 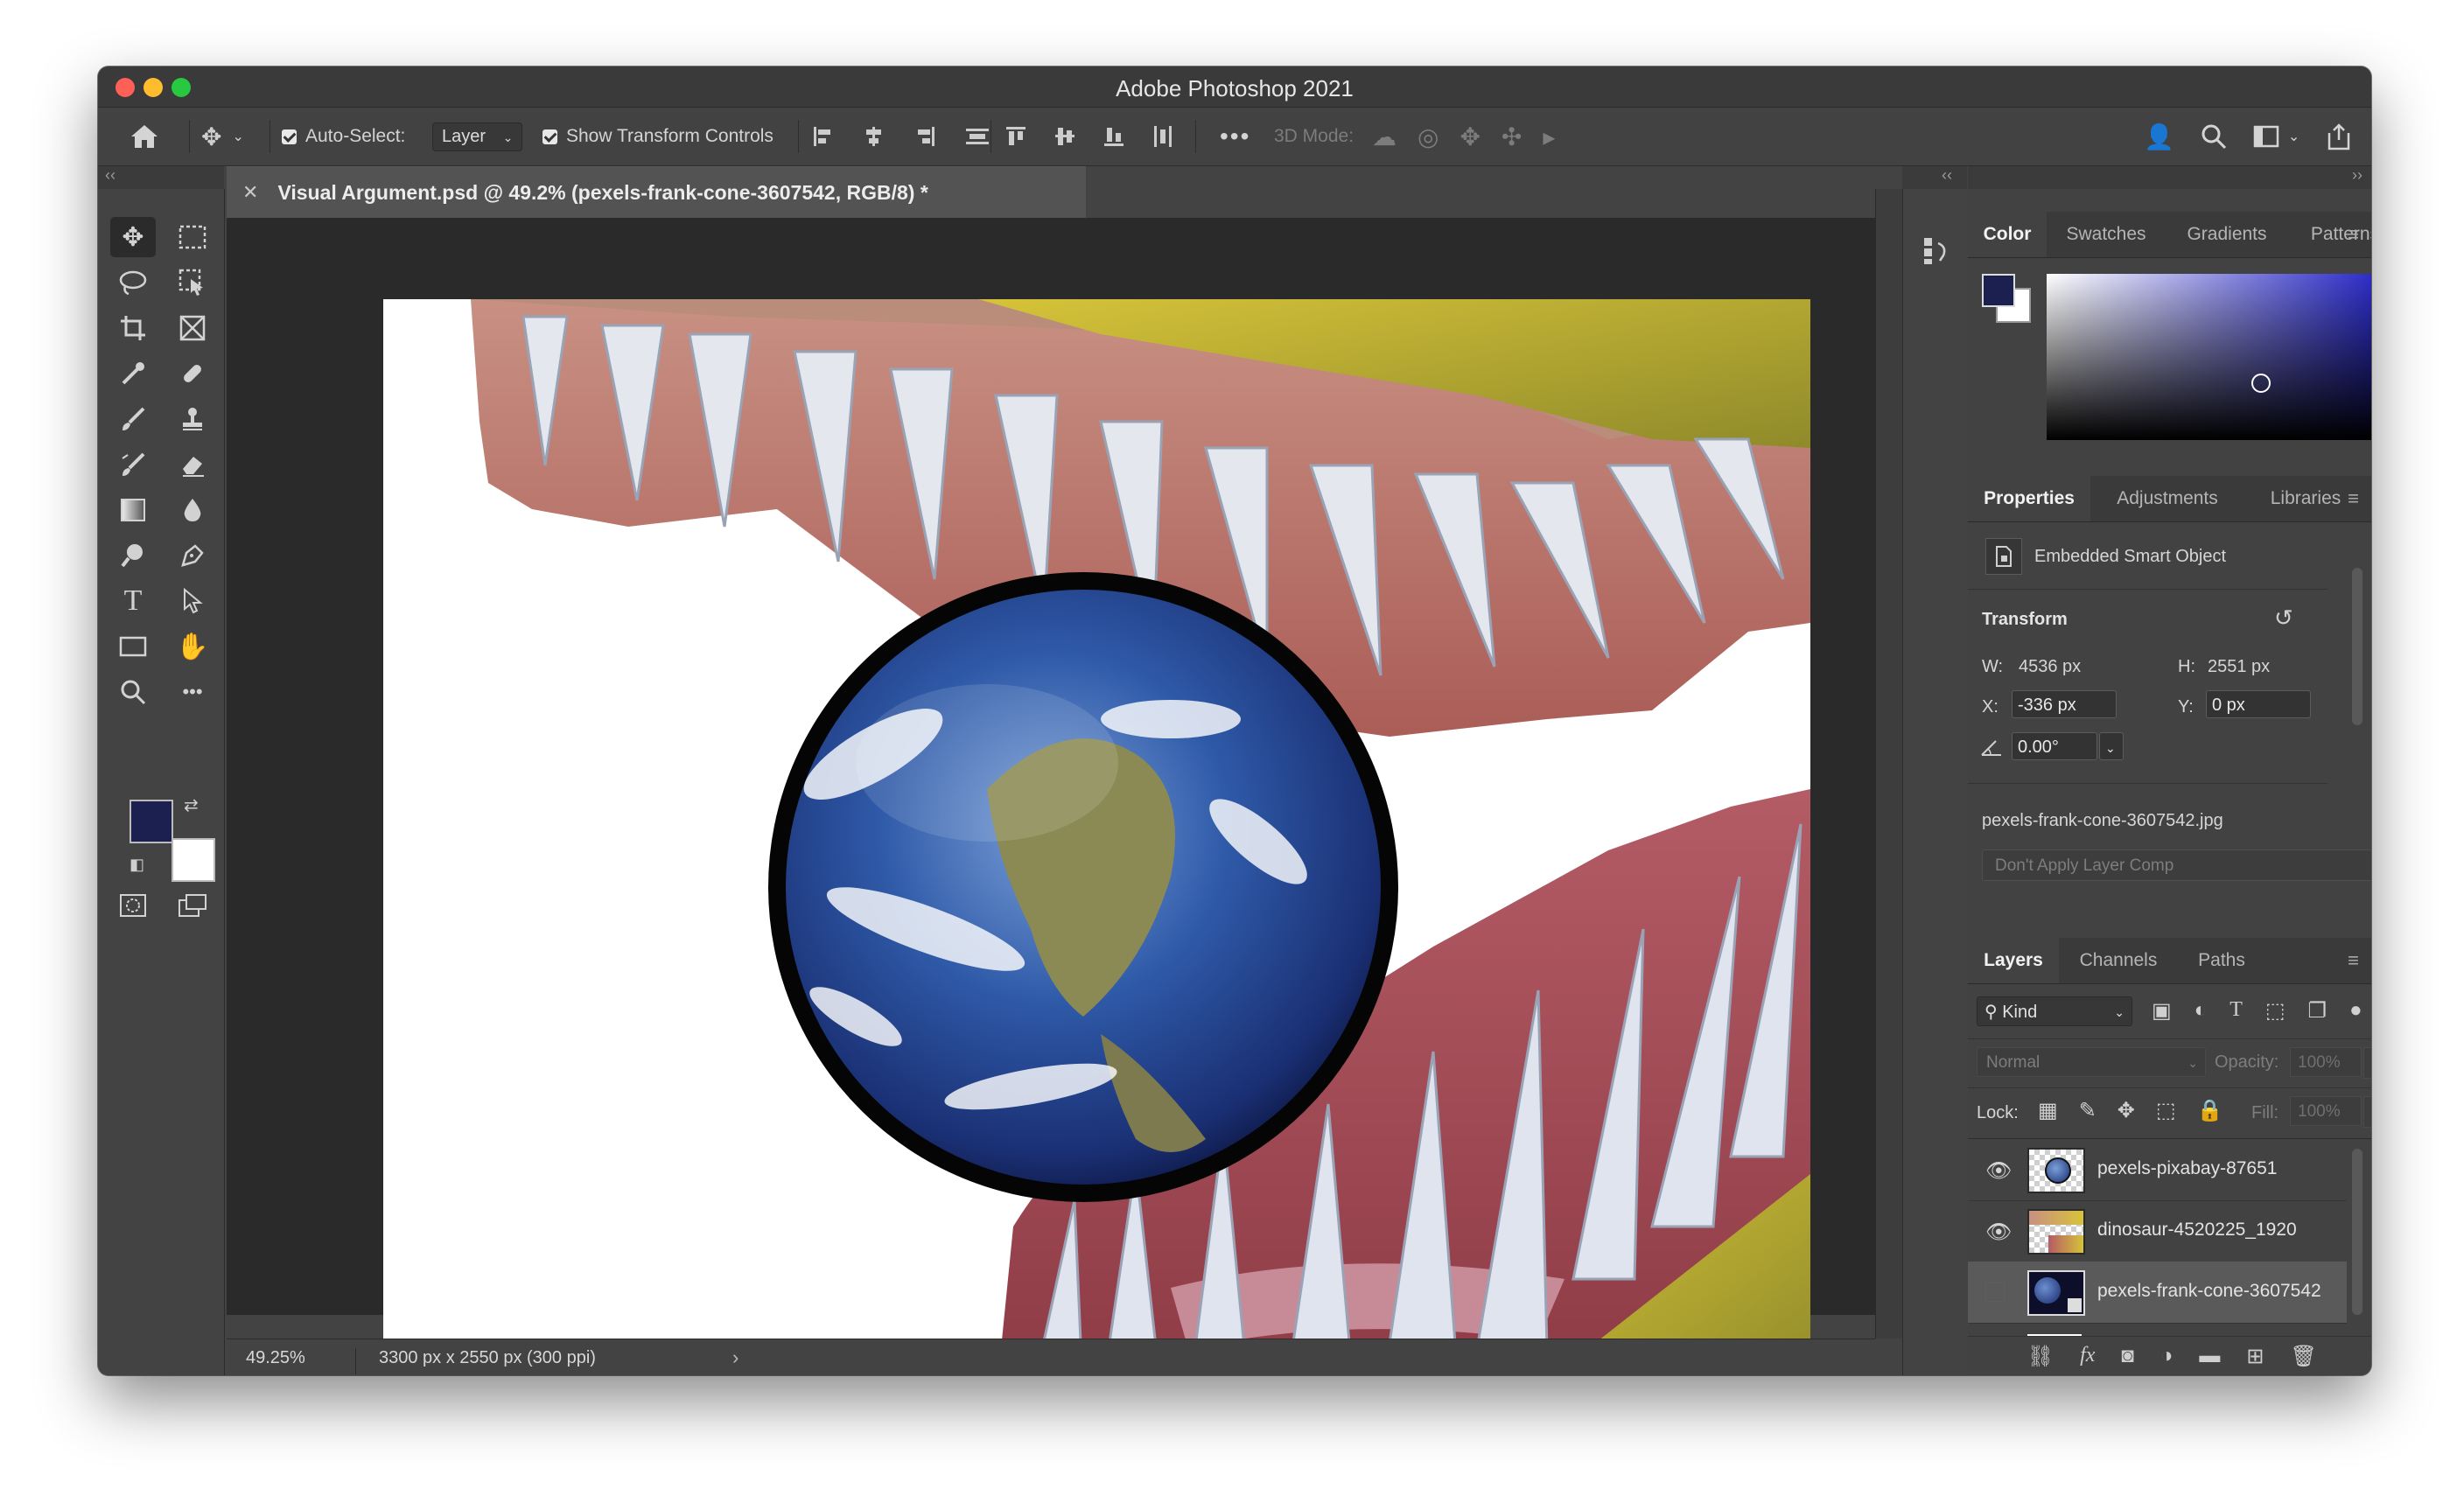 What do you see at coordinates (2357, 646) in the screenshot?
I see `properties-scrollbar` at bounding box center [2357, 646].